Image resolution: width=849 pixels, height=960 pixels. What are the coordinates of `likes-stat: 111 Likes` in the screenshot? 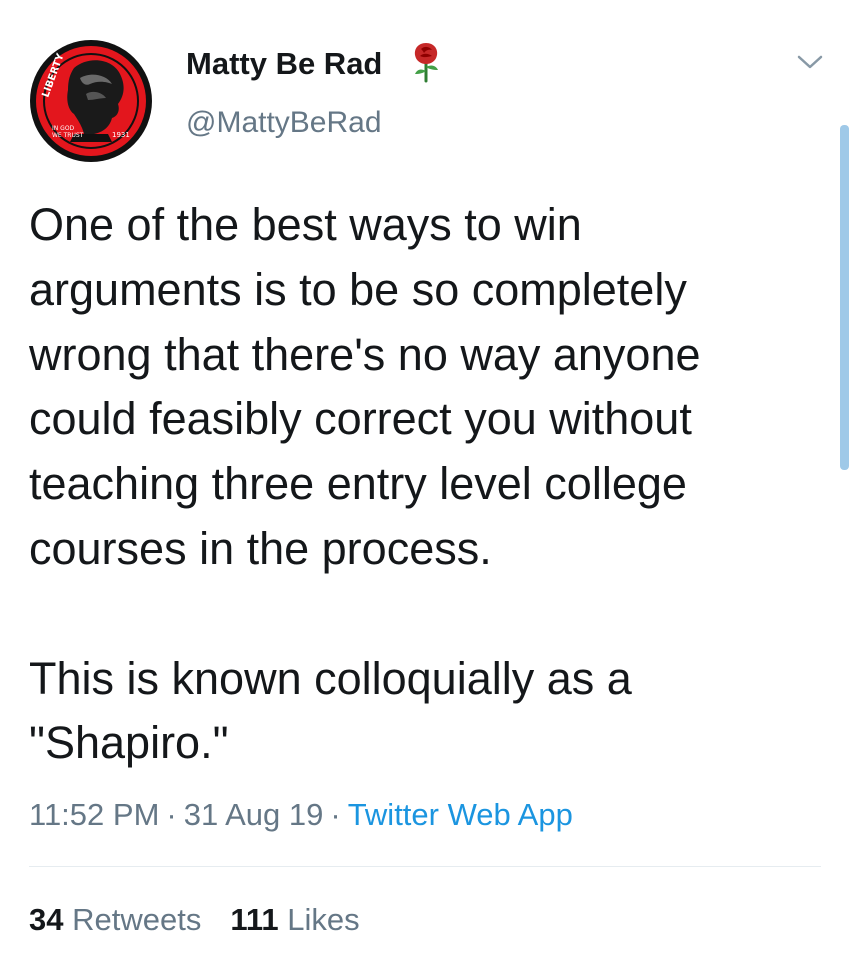 It's located at (294, 919).